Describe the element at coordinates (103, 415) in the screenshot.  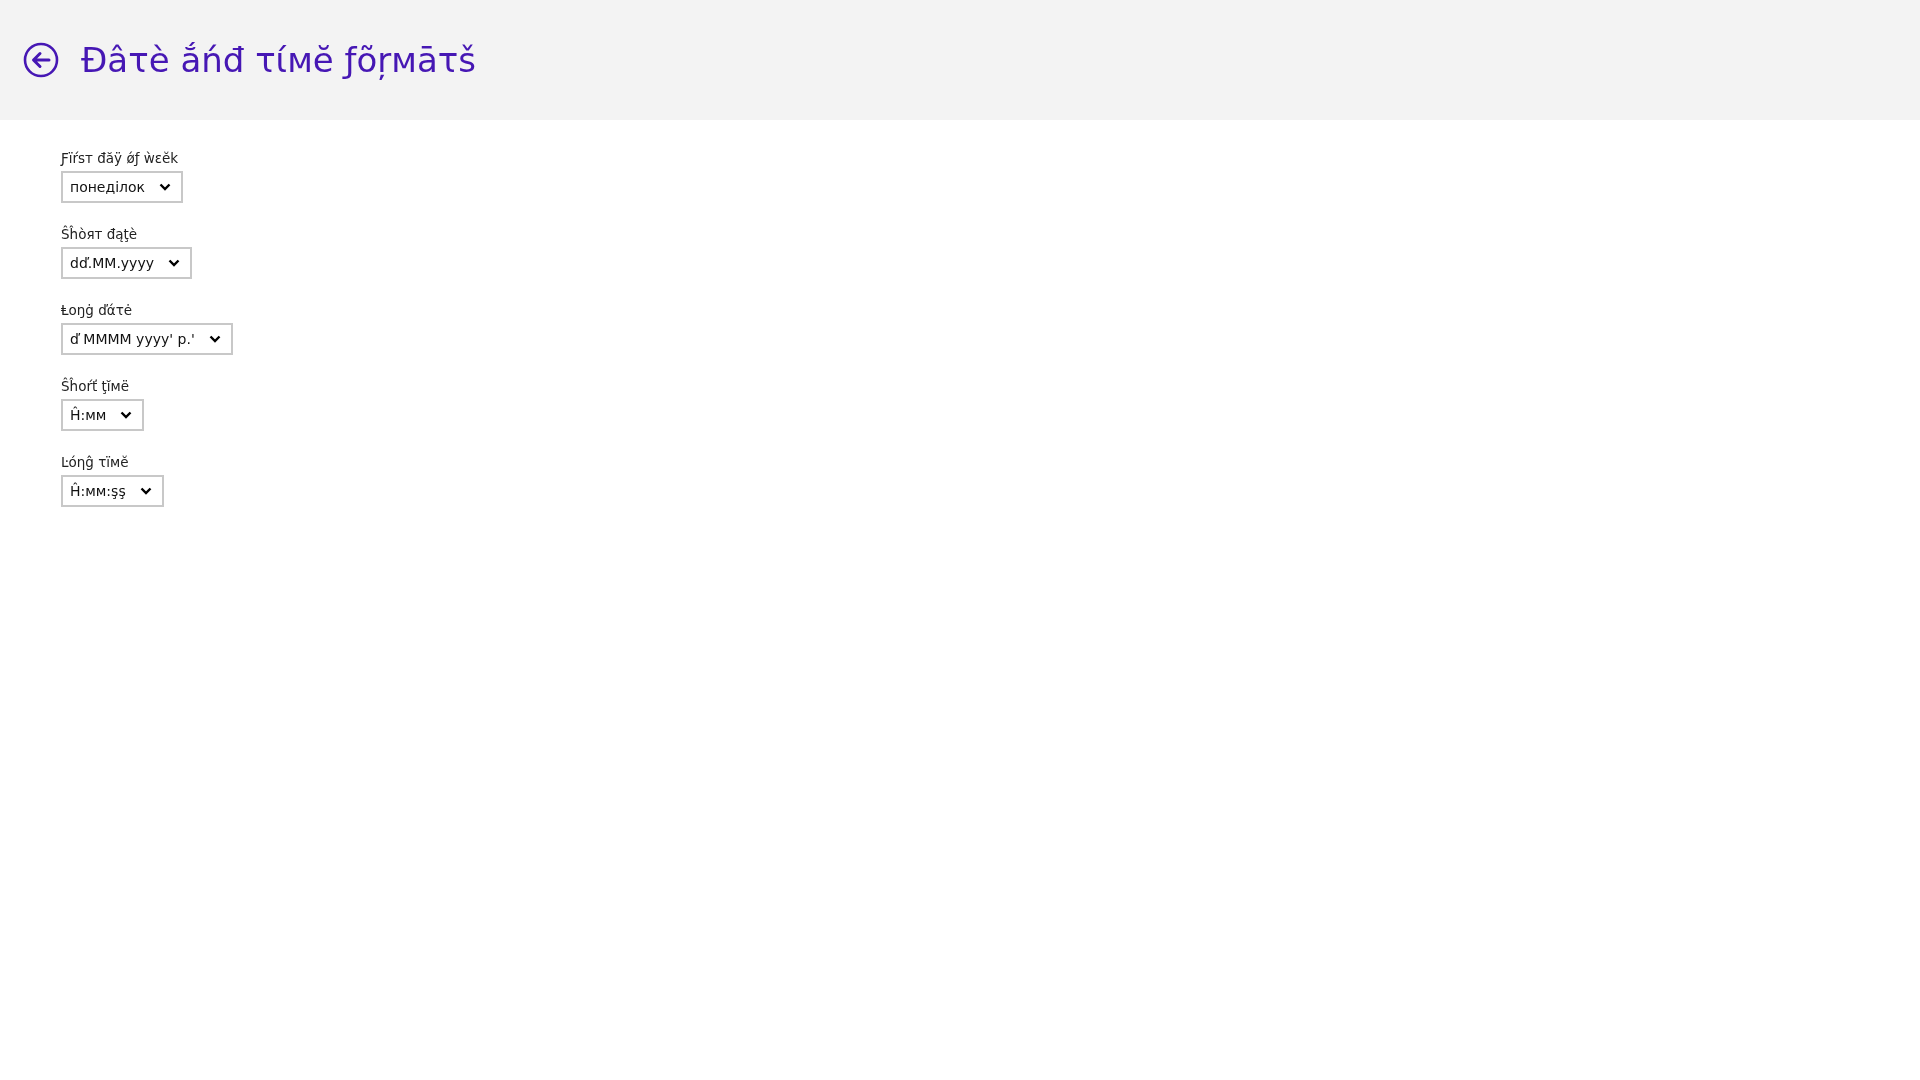
I see `format-dropdown: Ĥ:мм` at that location.